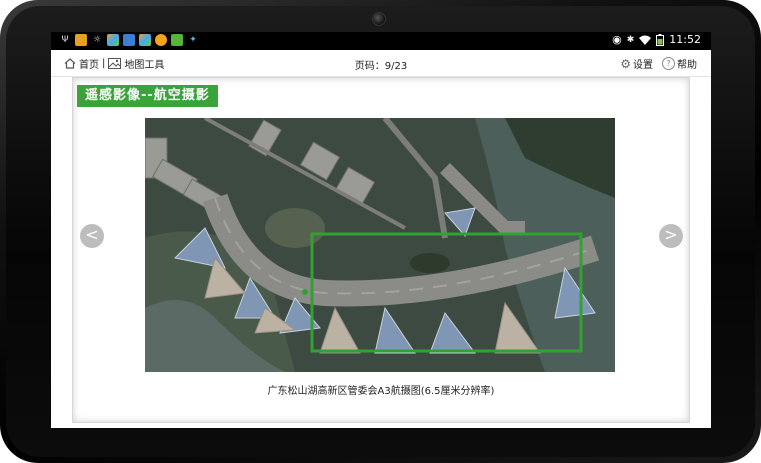 The height and width of the screenshot is (463, 761). I want to click on content-title: 遥感影像--航空摄影, so click(147, 96).